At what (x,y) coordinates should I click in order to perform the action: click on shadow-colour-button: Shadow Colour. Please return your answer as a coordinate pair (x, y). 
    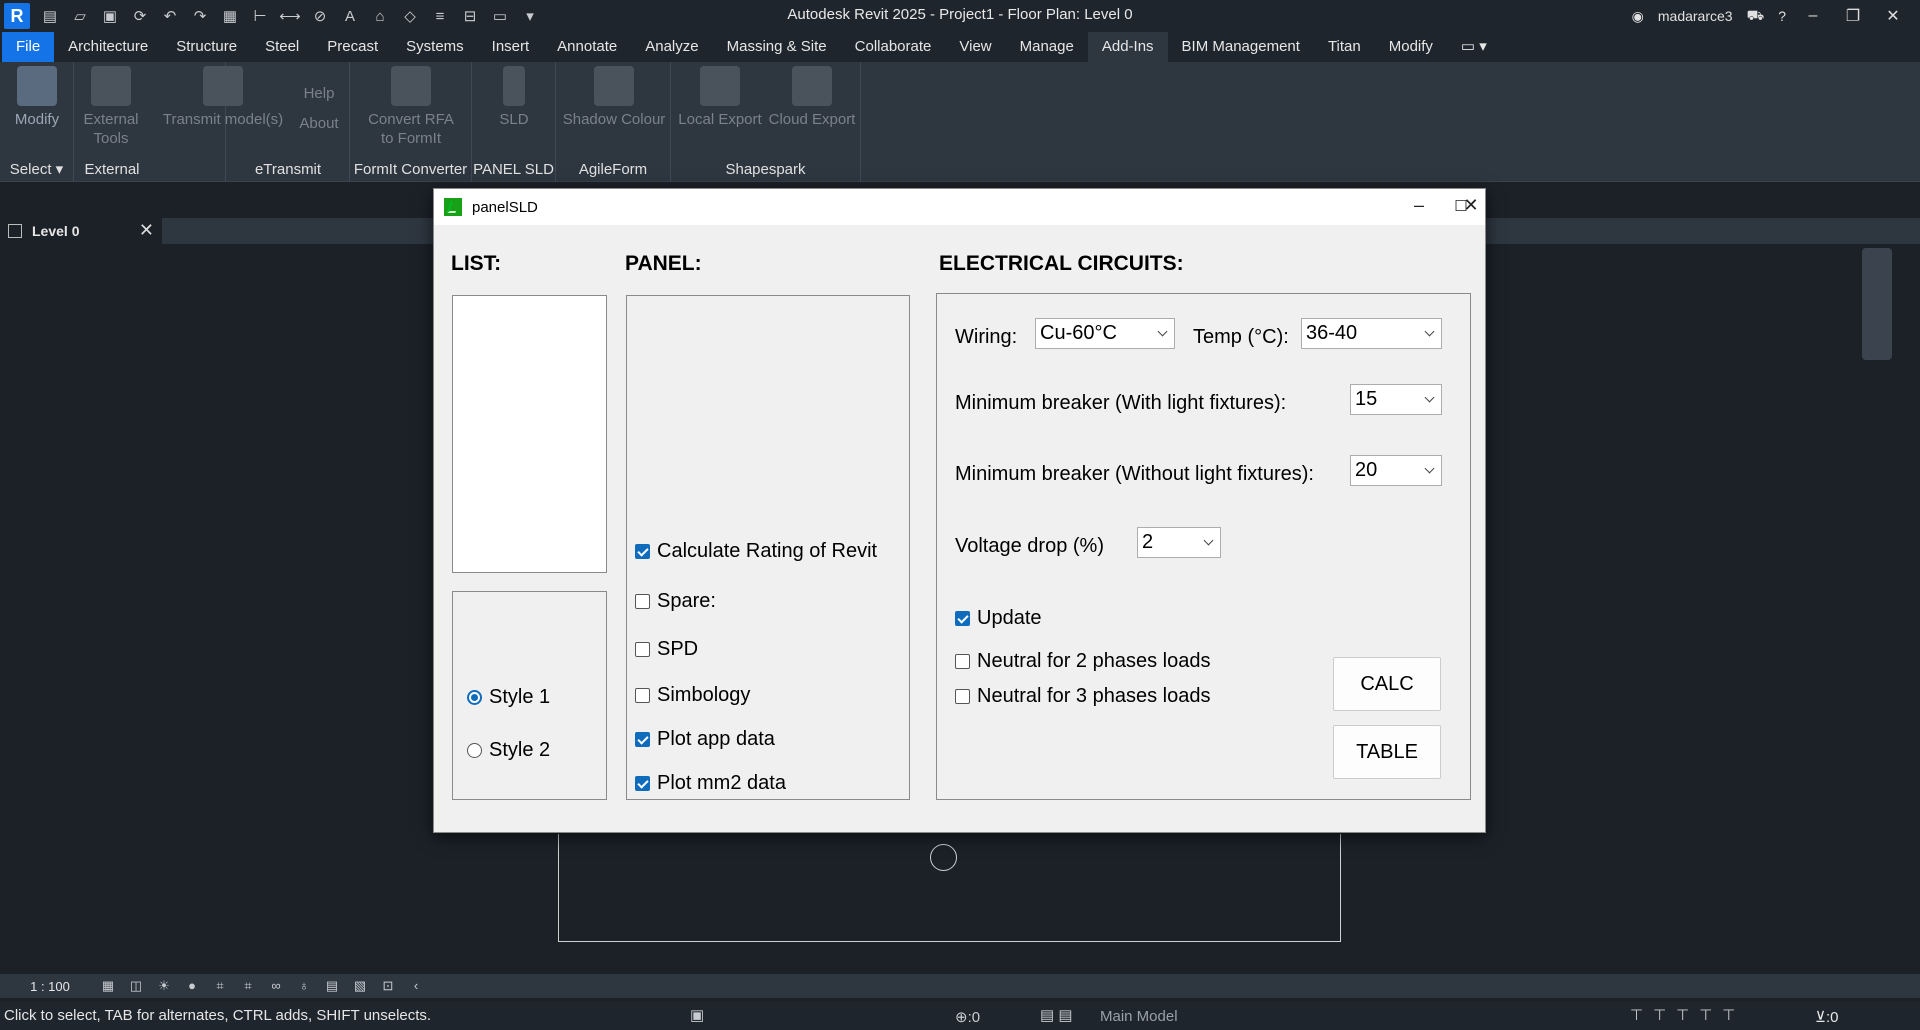
    Looking at the image, I should click on (614, 97).